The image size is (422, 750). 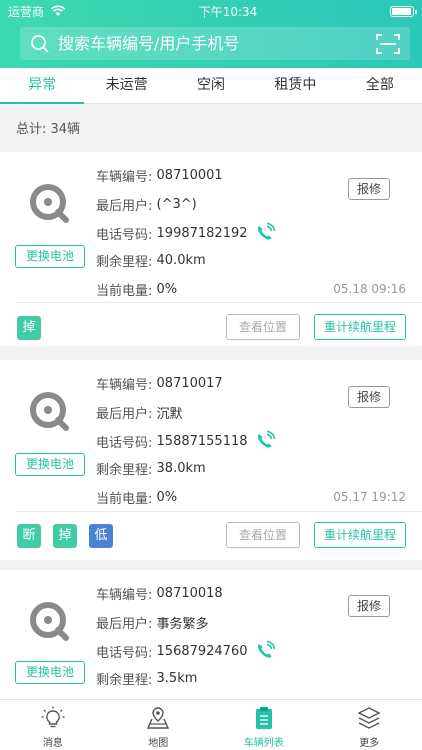 I want to click on nav-label: 消息, so click(x=52, y=743).